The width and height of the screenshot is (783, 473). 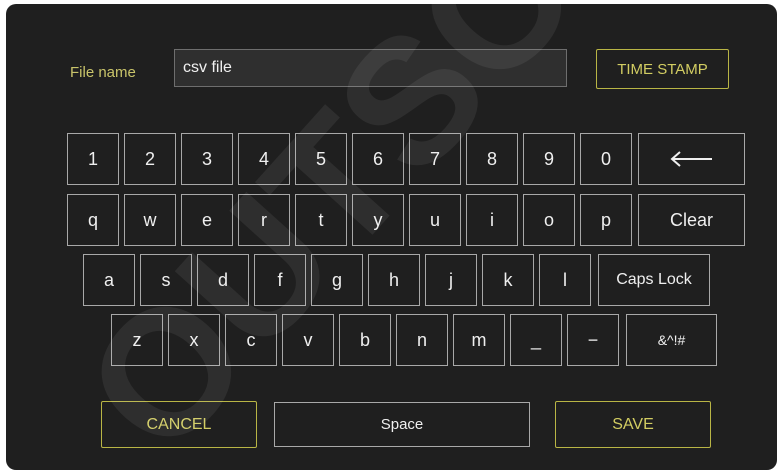 I want to click on key-p: p, so click(x=606, y=220).